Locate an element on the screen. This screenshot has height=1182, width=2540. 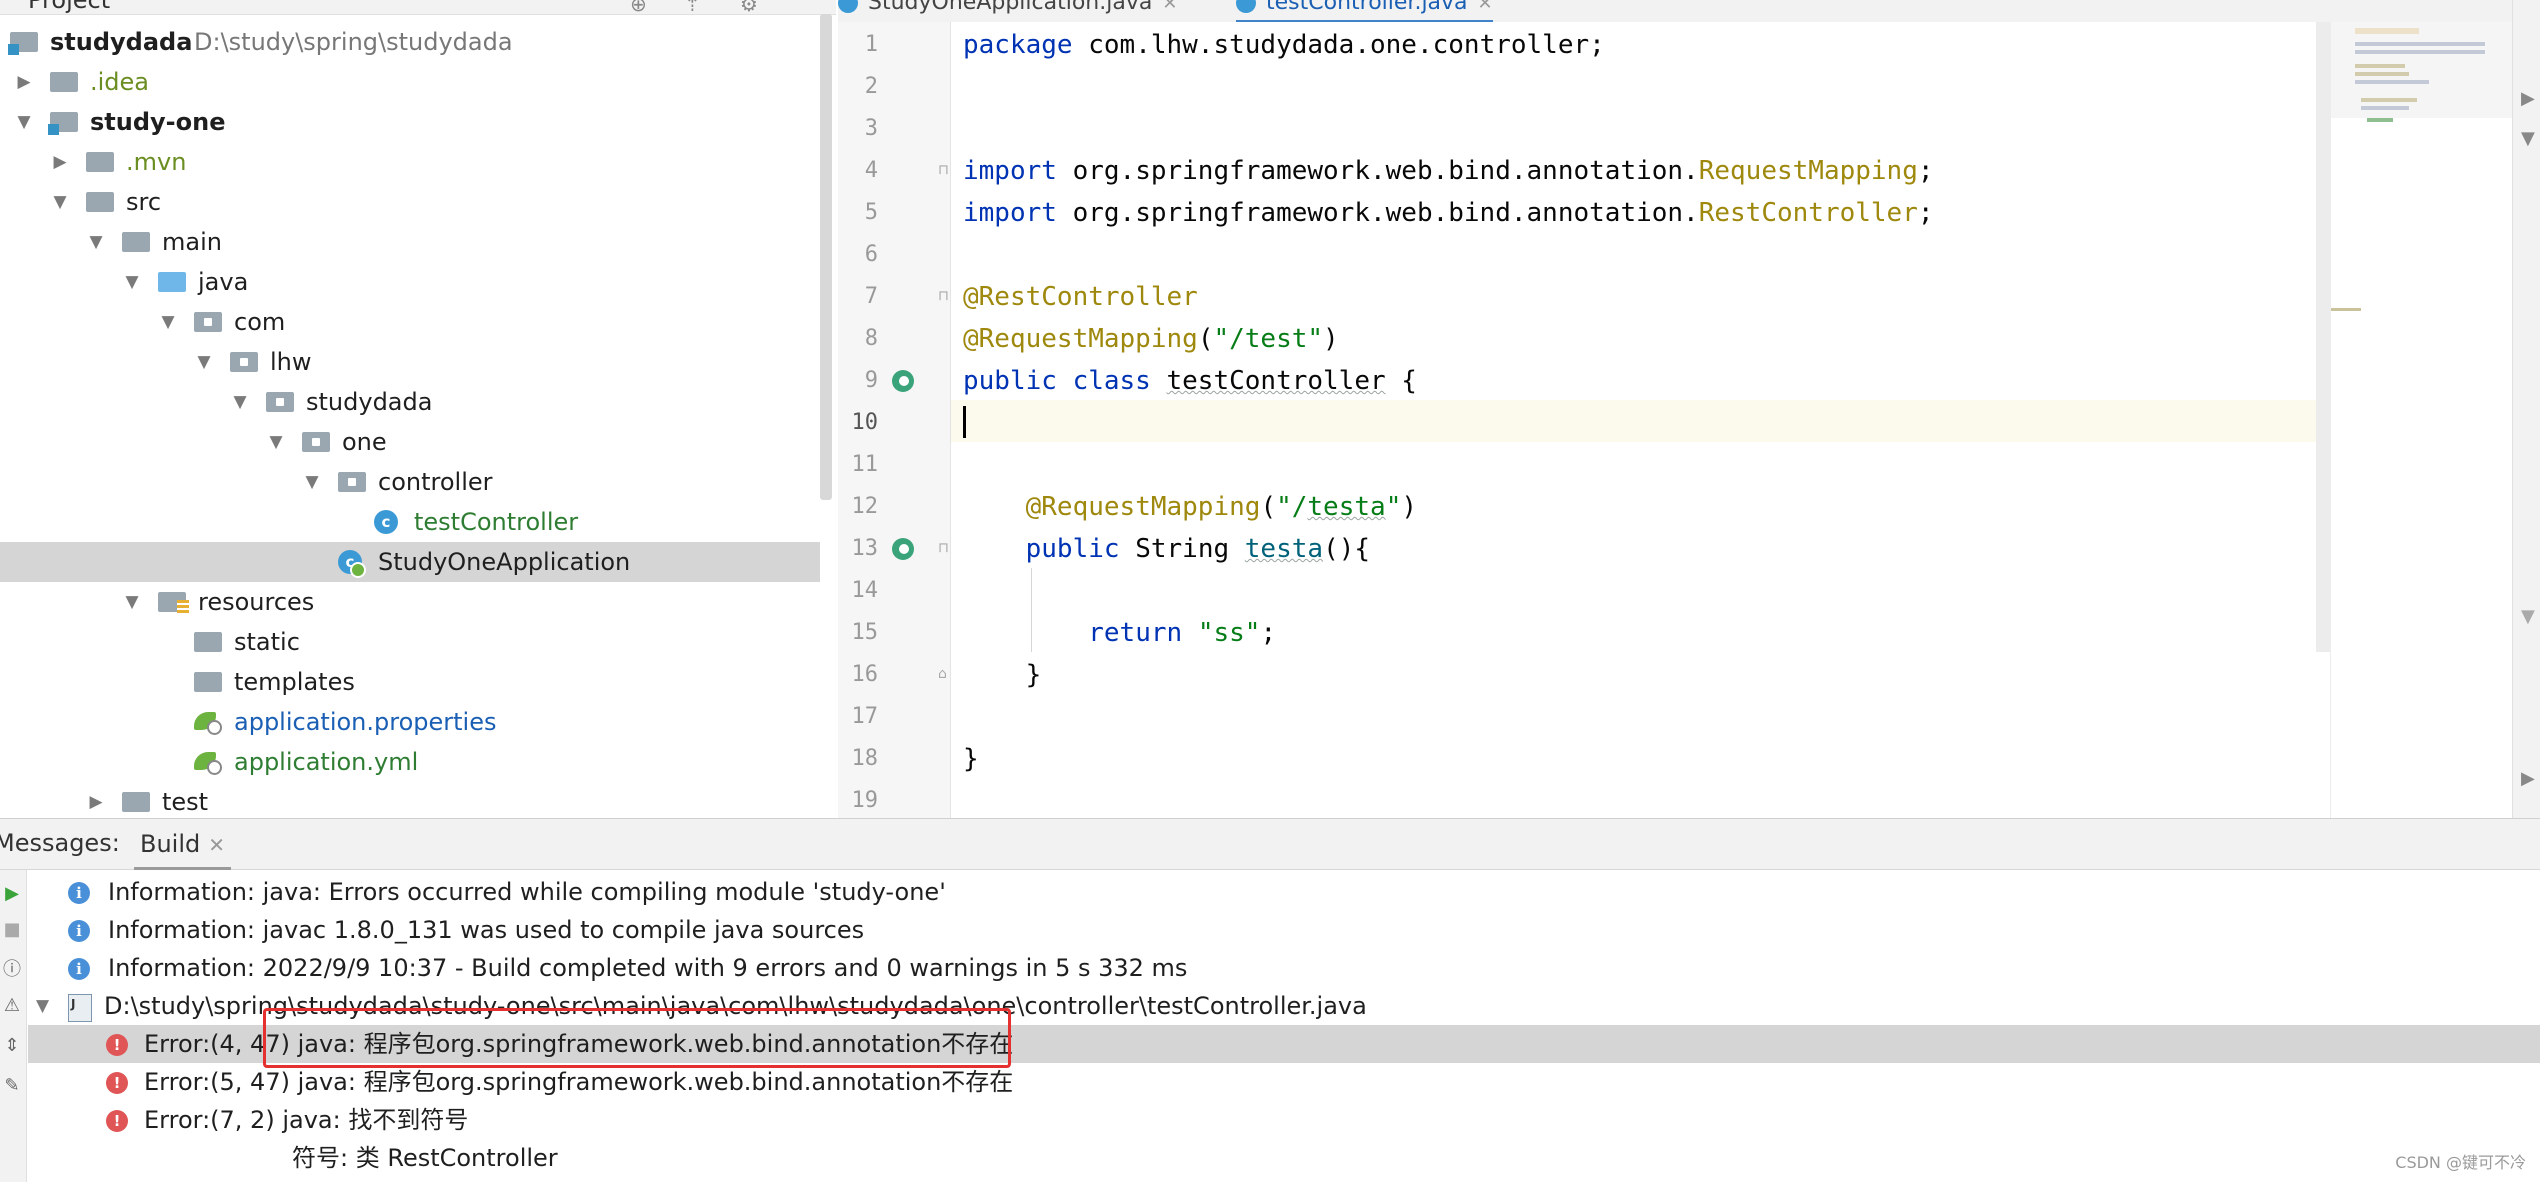
tree-item: ▼ com is located at coordinates (410, 322).